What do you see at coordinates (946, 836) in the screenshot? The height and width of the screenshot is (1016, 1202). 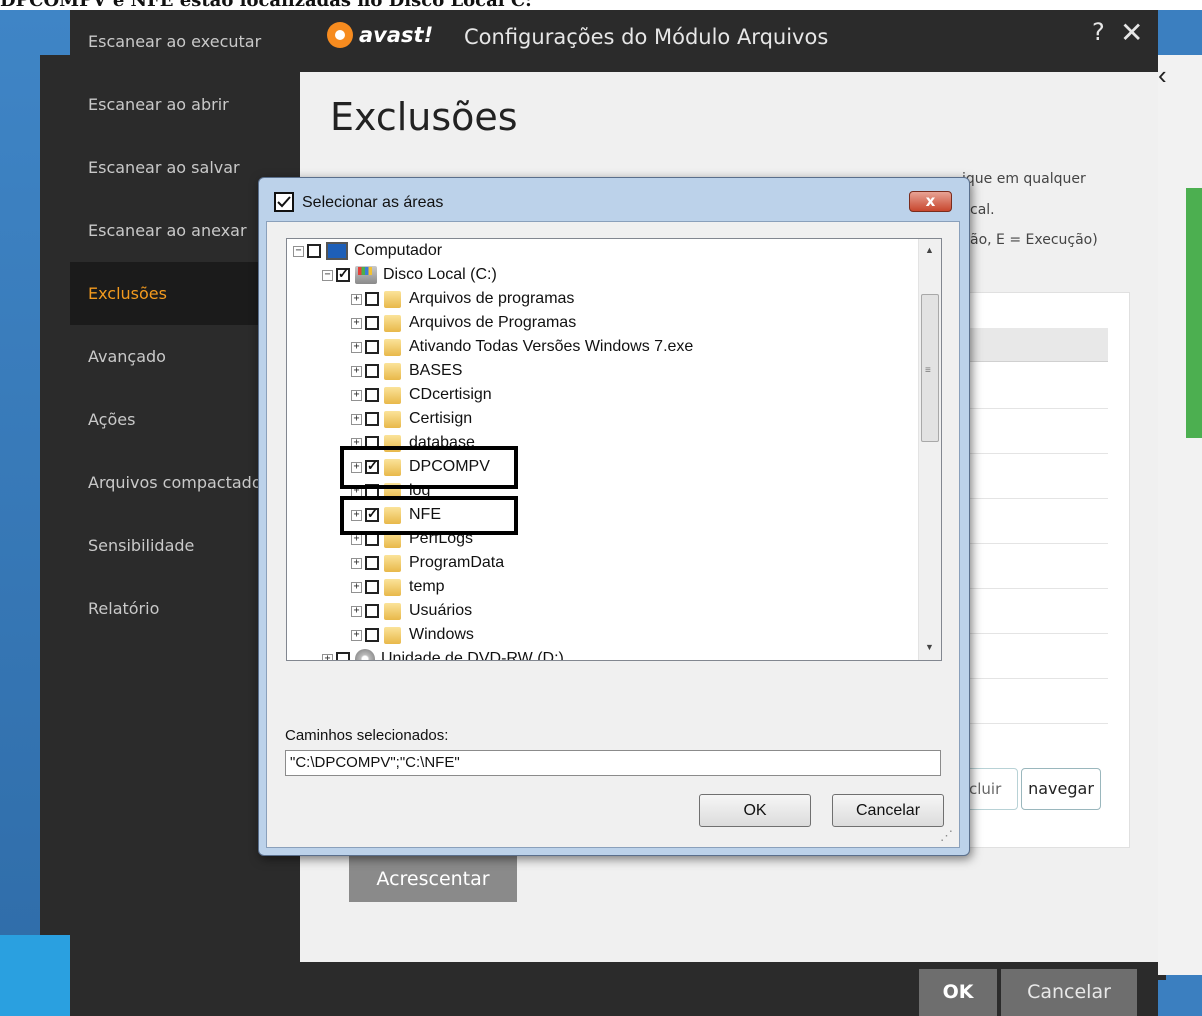 I see `resize-grip-icon: ⋰` at bounding box center [946, 836].